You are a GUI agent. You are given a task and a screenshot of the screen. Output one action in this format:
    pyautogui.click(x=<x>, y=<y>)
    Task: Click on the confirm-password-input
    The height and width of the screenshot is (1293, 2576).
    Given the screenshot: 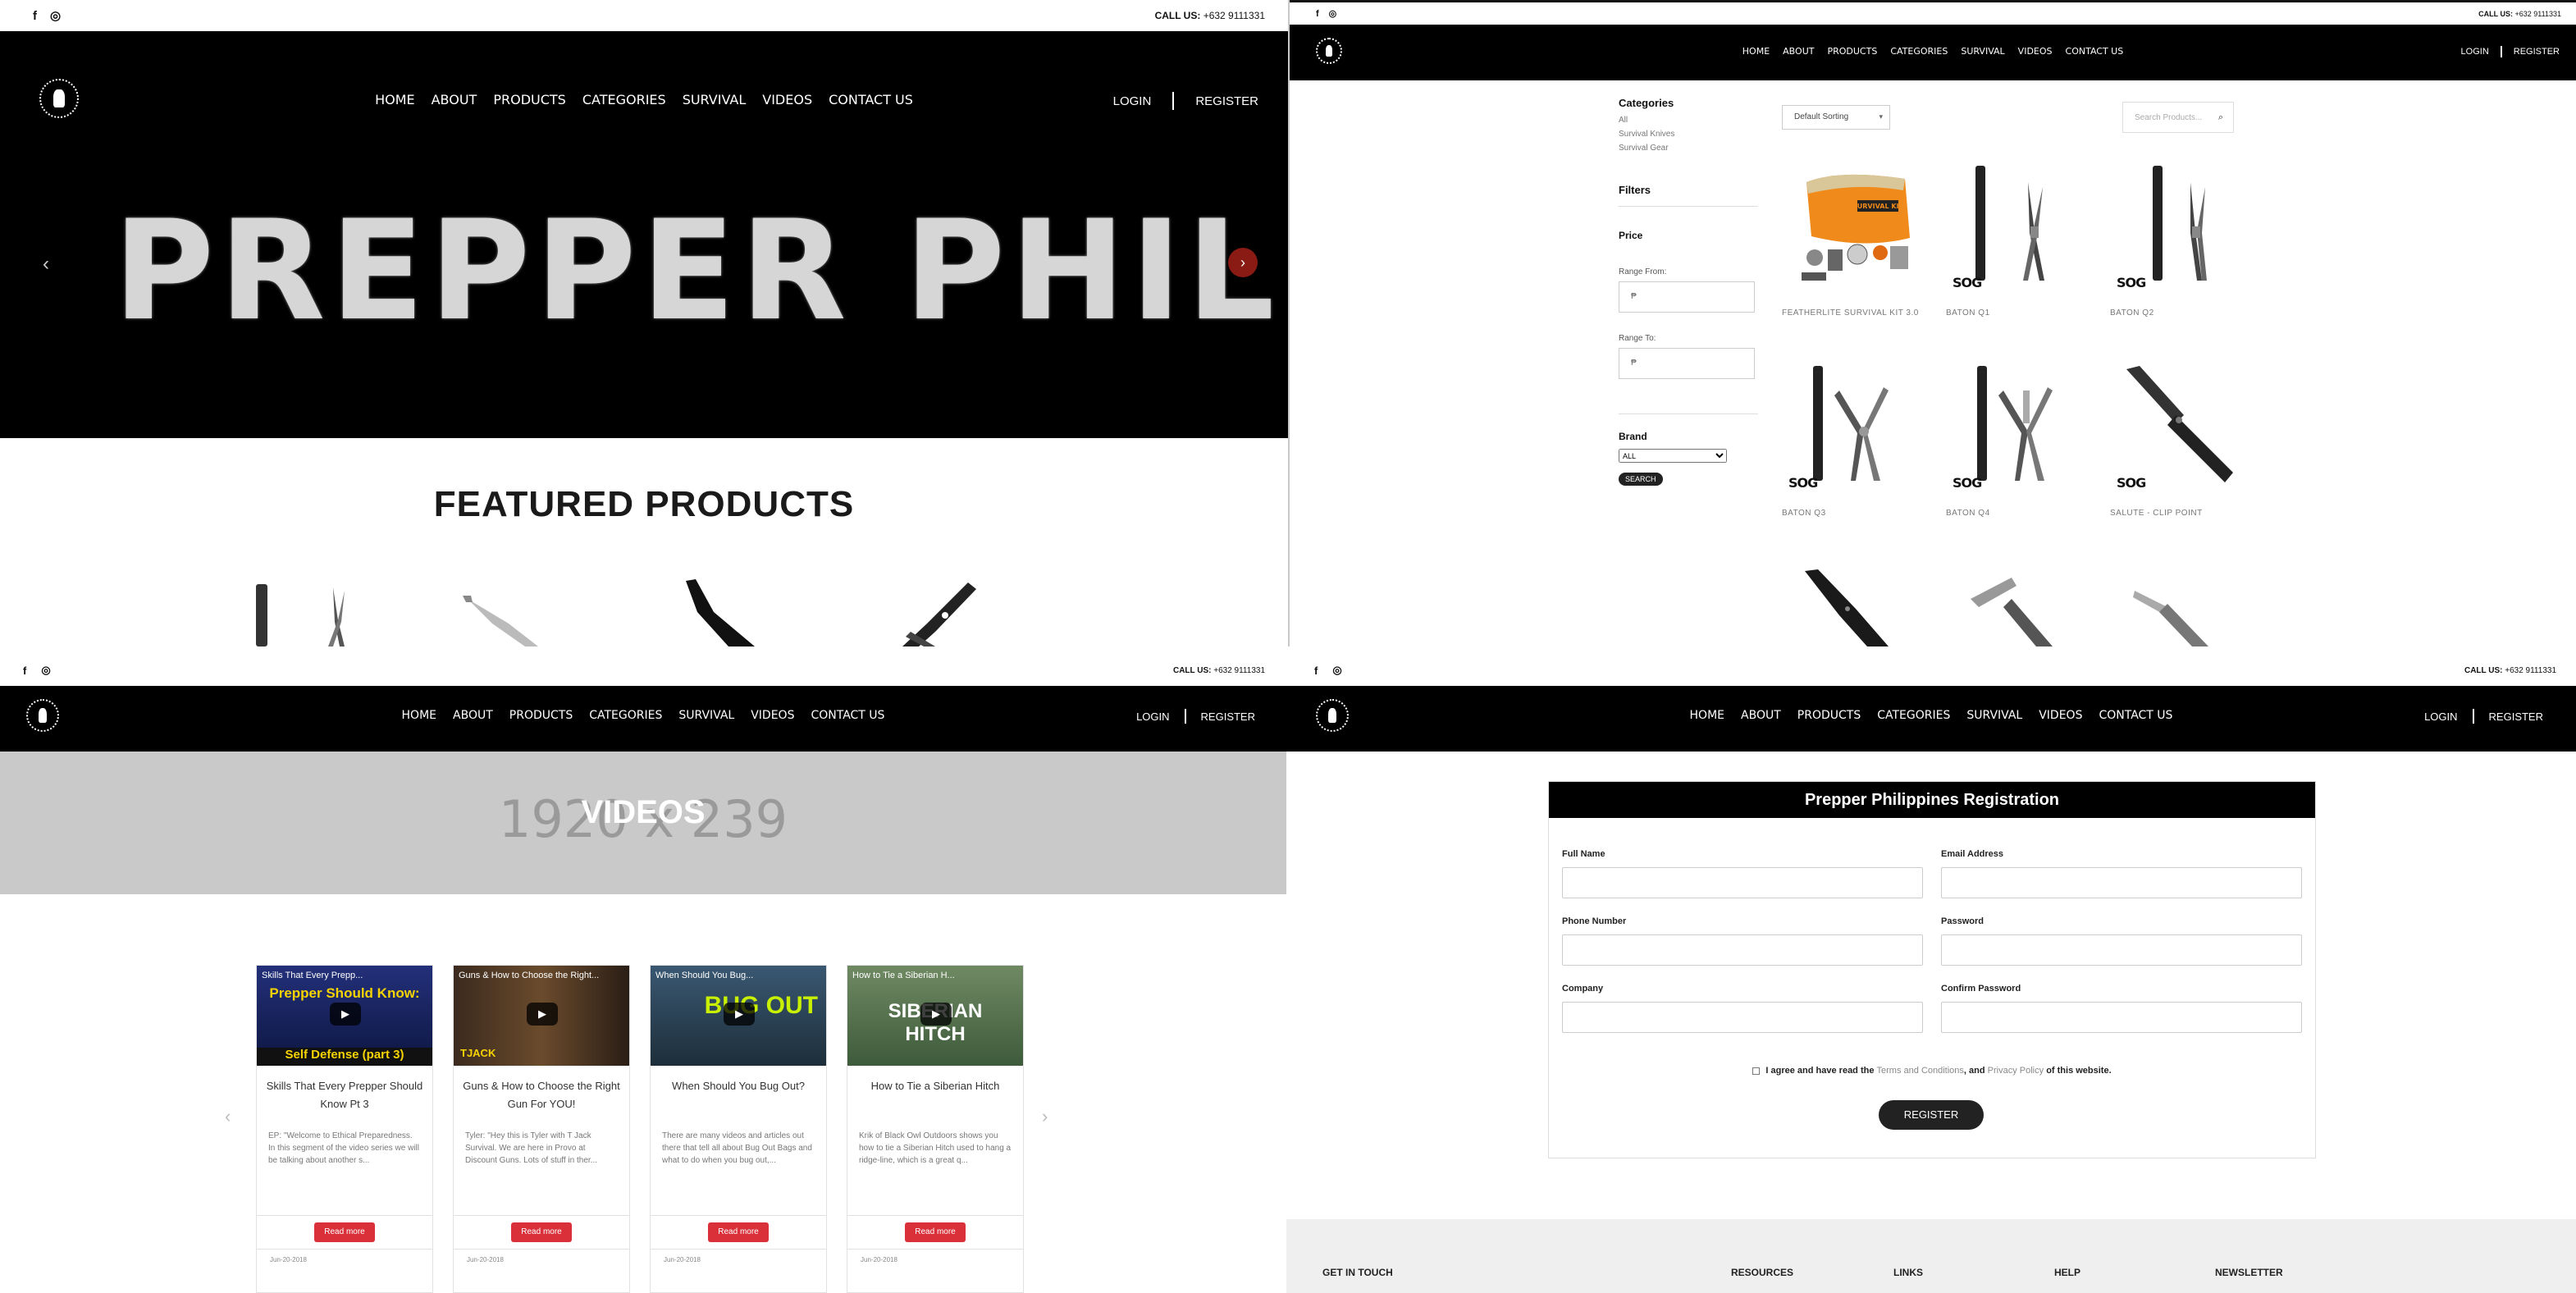 What is the action you would take?
    pyautogui.click(x=2122, y=1017)
    